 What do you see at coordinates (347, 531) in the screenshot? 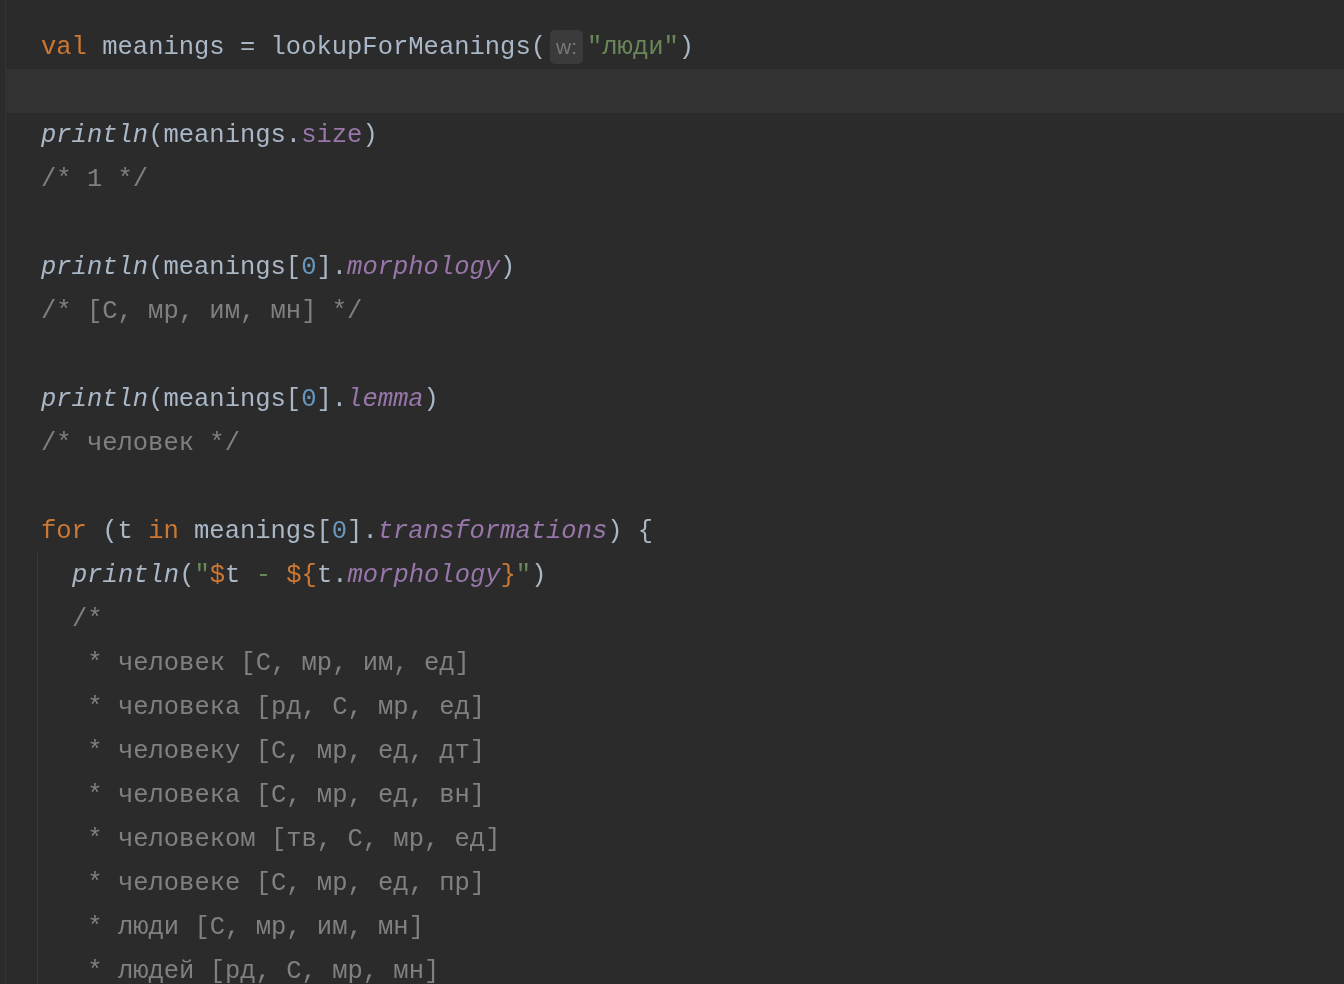
I see `code-line: for (t in meanings[0].transformations) {` at bounding box center [347, 531].